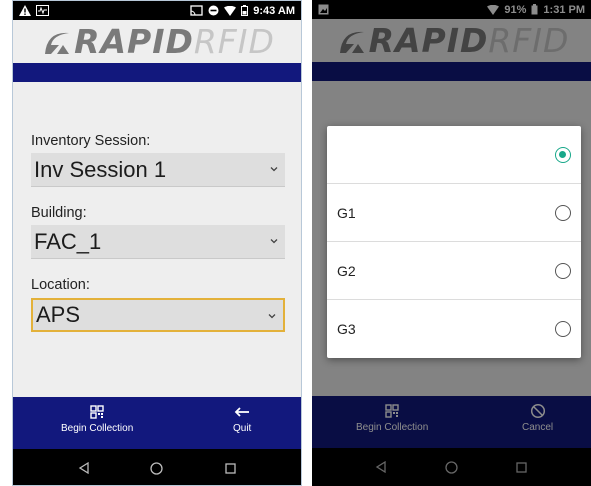  What do you see at coordinates (42, 10) in the screenshot?
I see `pulse-icon` at bounding box center [42, 10].